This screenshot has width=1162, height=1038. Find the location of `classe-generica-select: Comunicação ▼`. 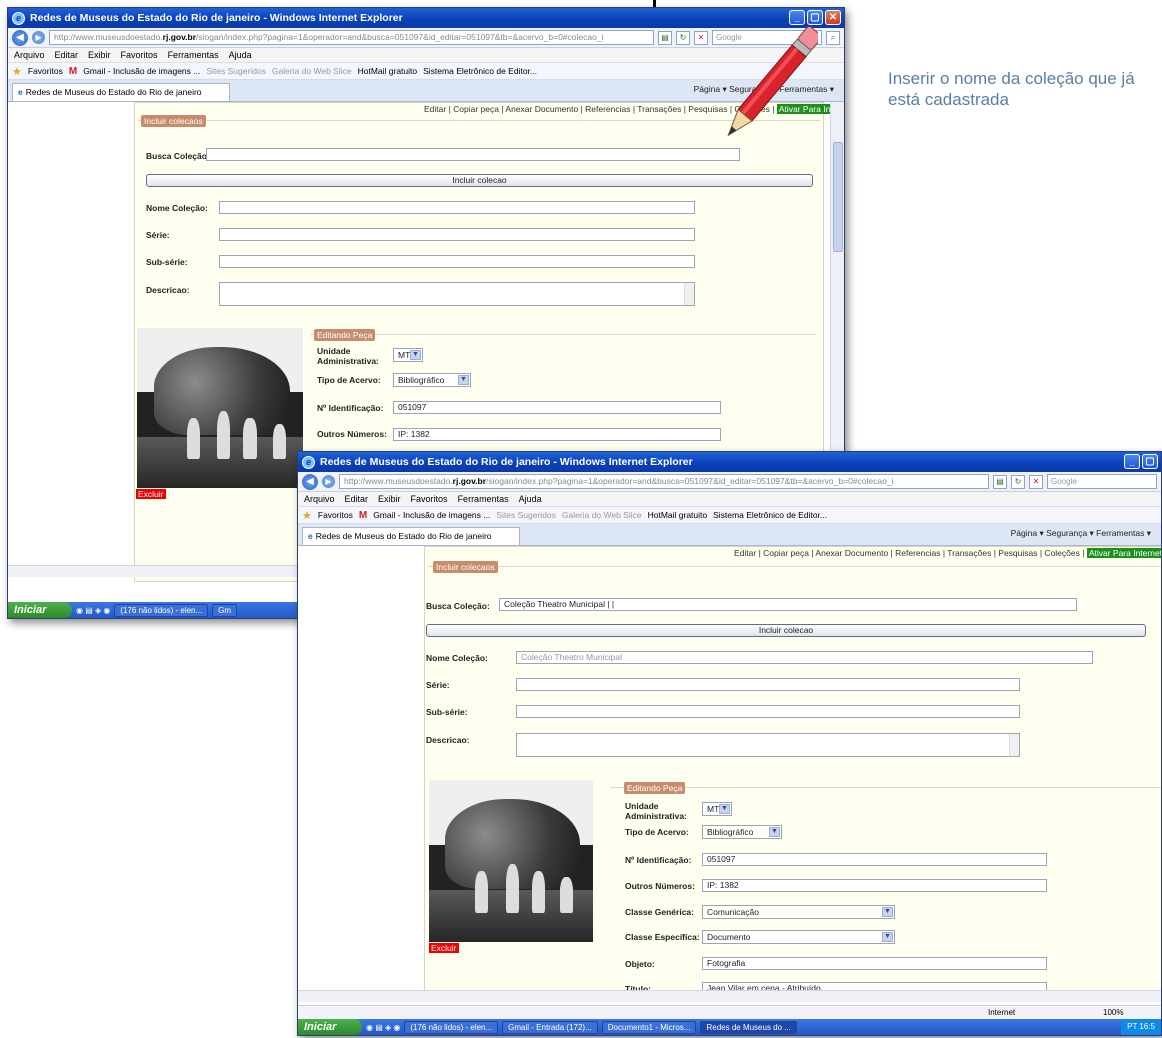

classe-generica-select: Comunicação ▼ is located at coordinates (798, 912).